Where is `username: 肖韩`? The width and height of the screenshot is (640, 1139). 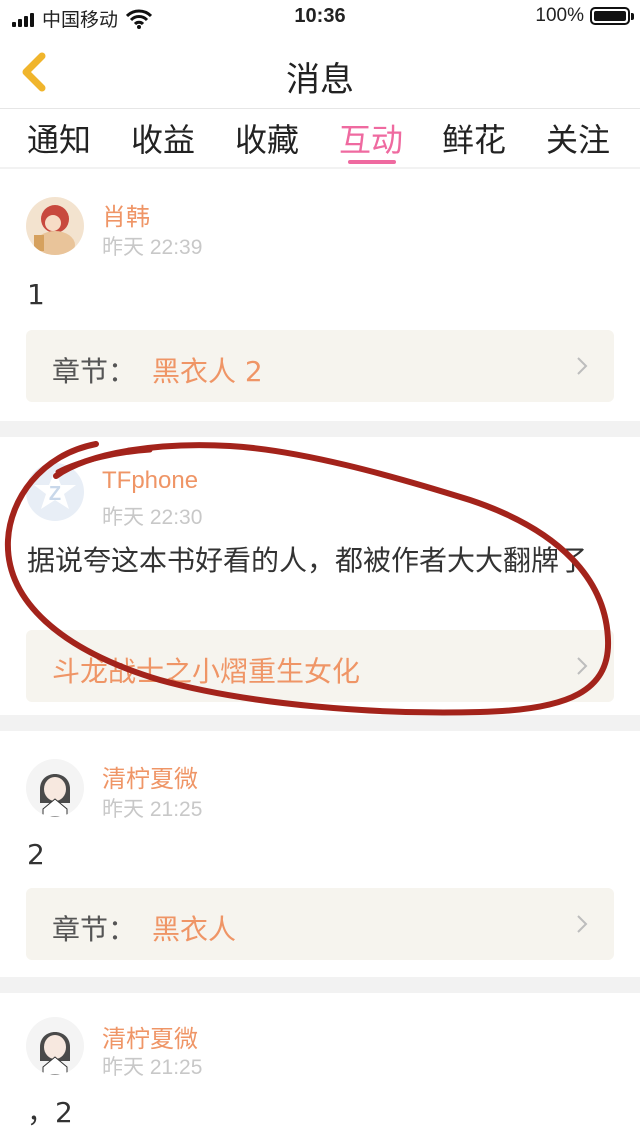
username: 肖韩 is located at coordinates (126, 214).